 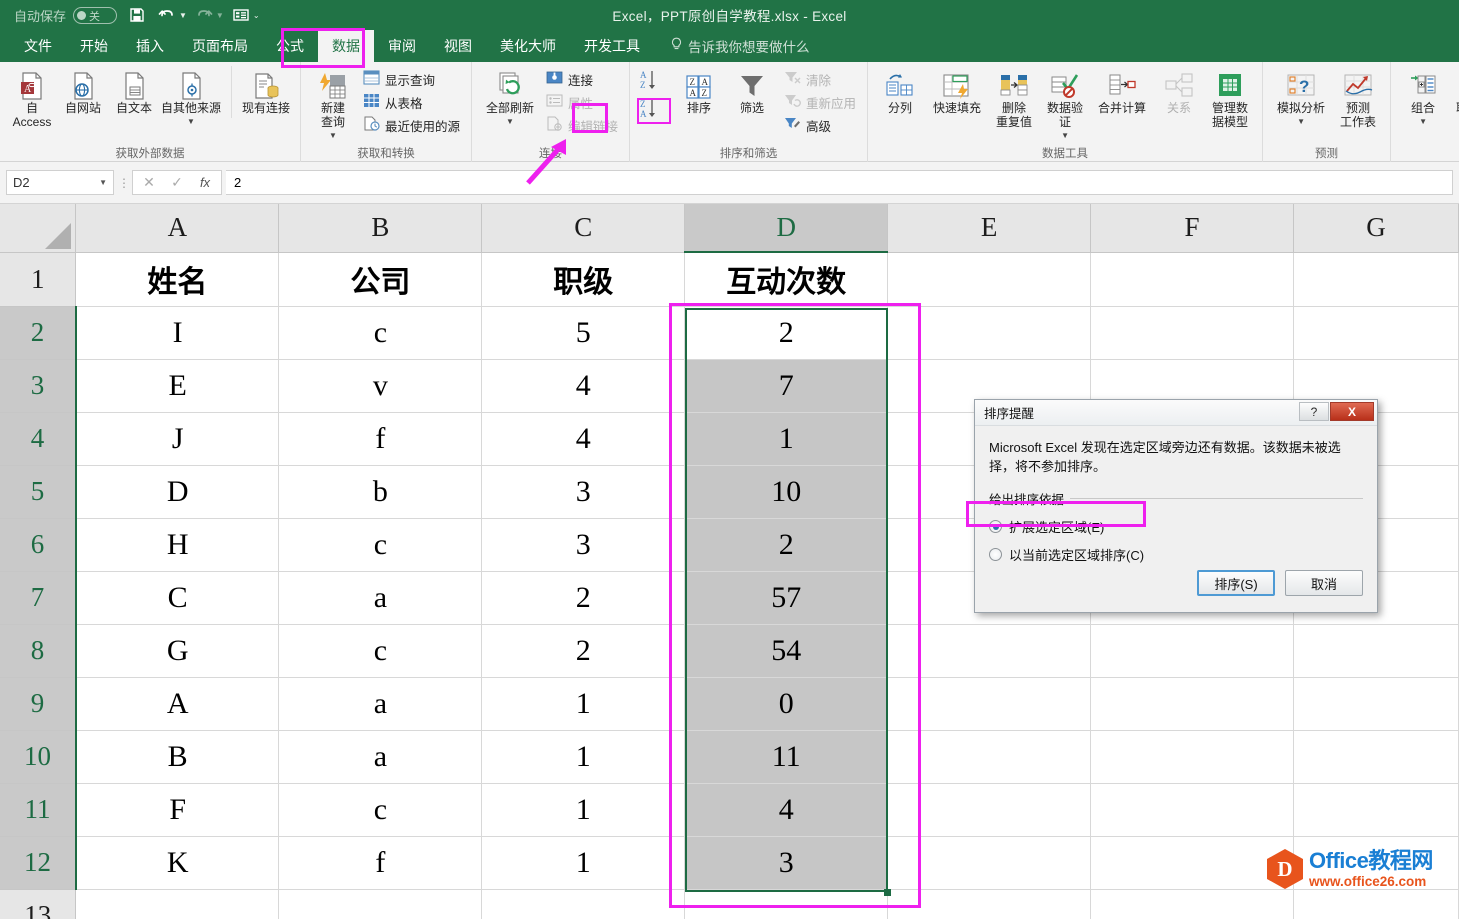 I want to click on cell-e12, so click(x=989, y=863).